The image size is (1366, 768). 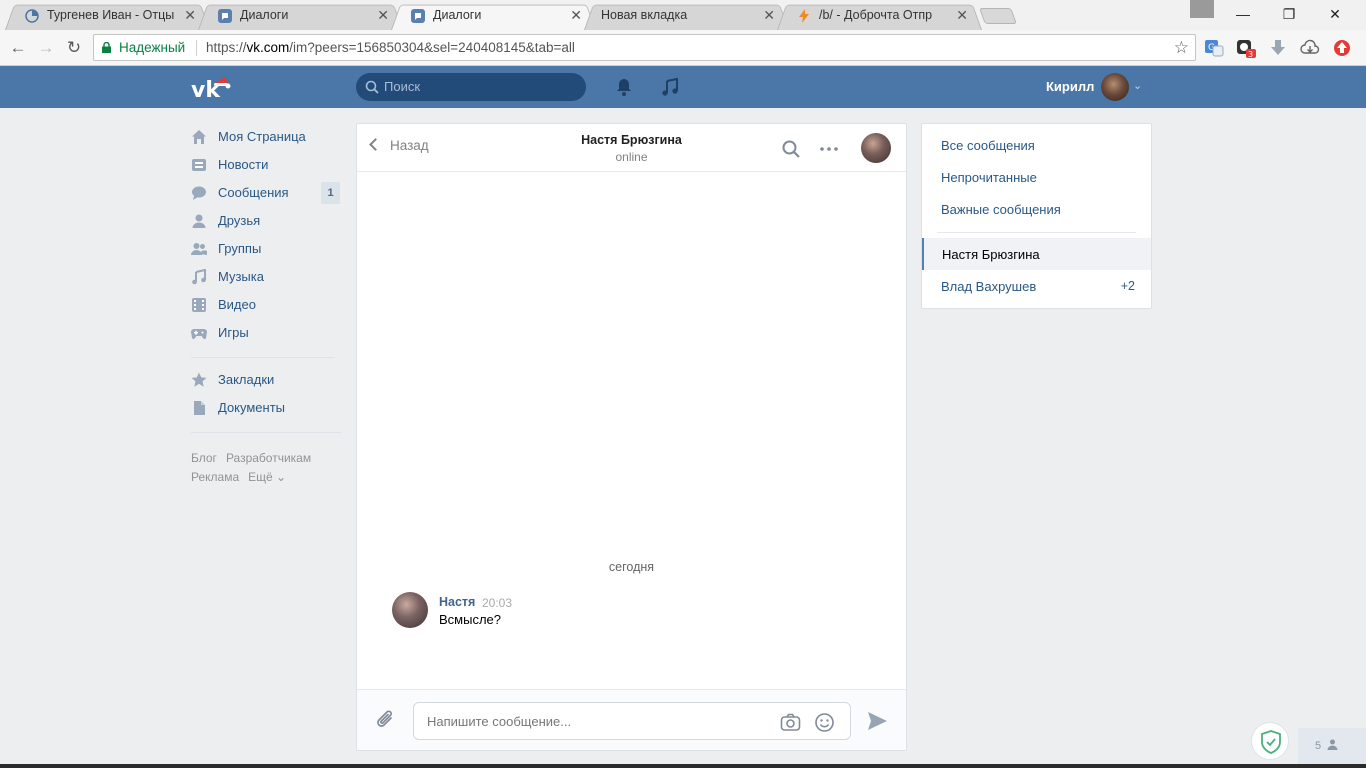 I want to click on minimize-button: —, so click(x=1243, y=14).